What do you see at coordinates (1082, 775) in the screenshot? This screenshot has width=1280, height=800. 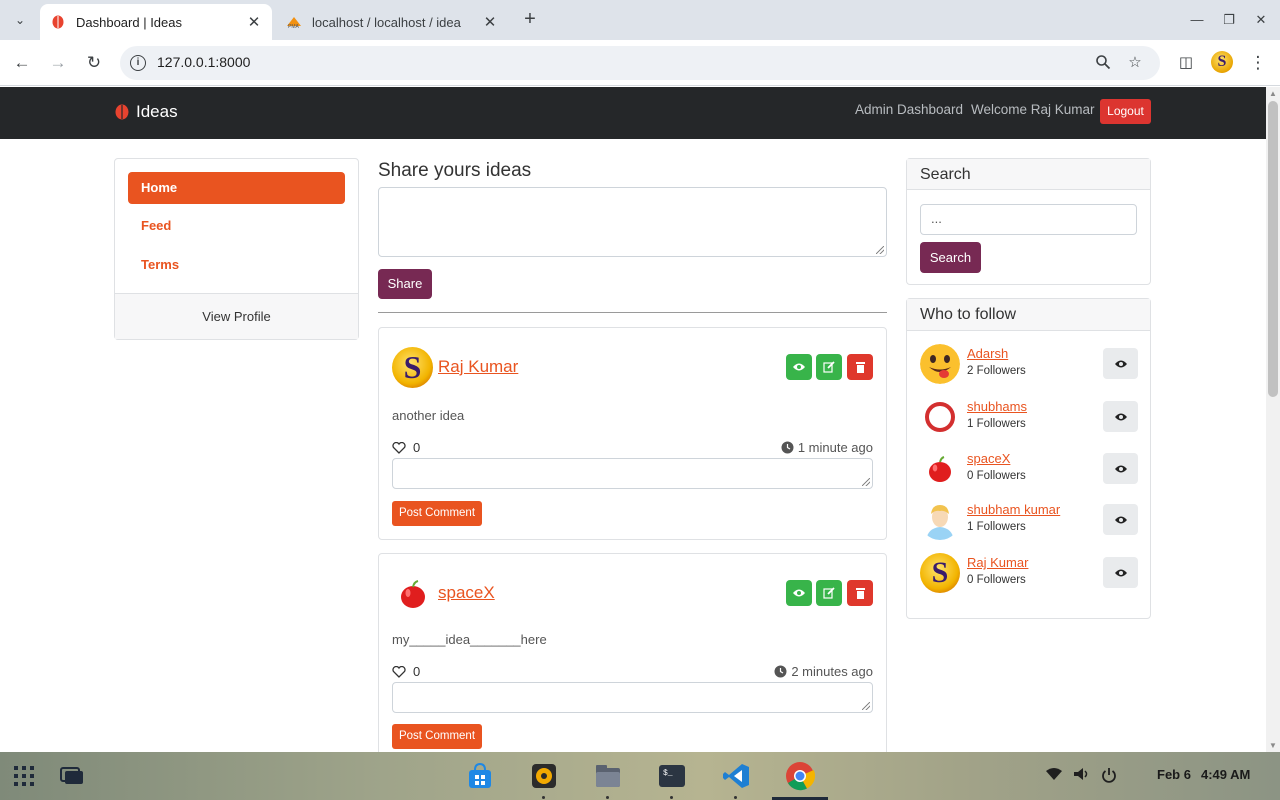 I see `volume-icon` at bounding box center [1082, 775].